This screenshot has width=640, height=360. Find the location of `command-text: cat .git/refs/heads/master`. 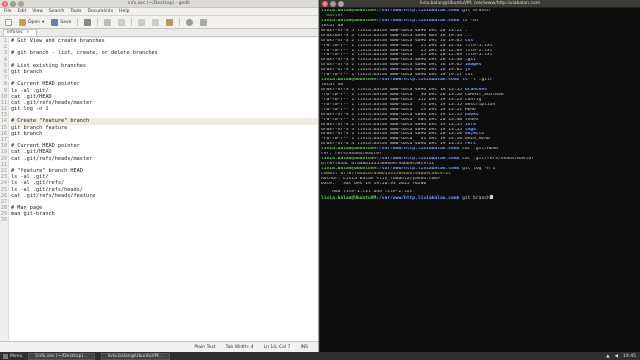

command-text: cat .git/refs/heads/master is located at coordinates (496, 159).